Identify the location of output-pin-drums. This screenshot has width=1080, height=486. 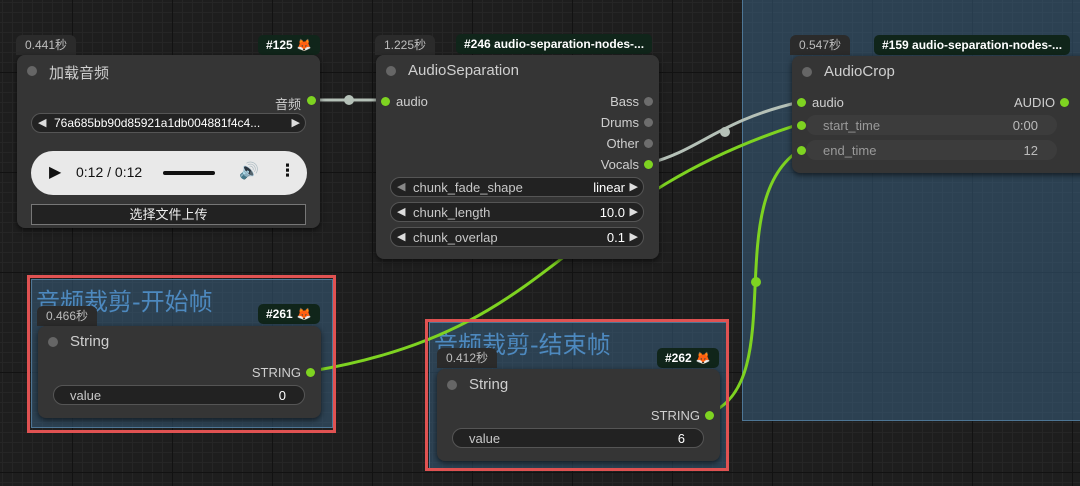
(648, 122).